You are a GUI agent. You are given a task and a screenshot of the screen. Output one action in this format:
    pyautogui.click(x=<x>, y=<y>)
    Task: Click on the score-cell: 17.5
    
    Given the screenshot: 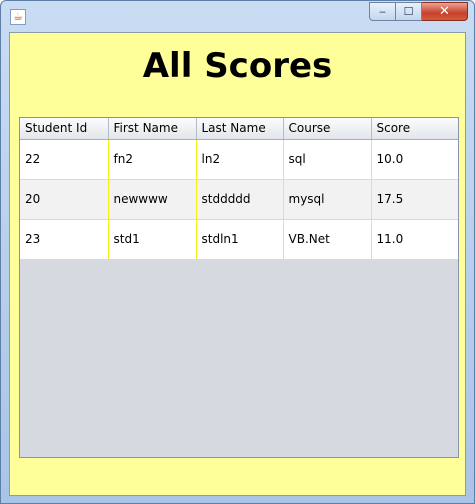 What is the action you would take?
    pyautogui.click(x=414, y=199)
    